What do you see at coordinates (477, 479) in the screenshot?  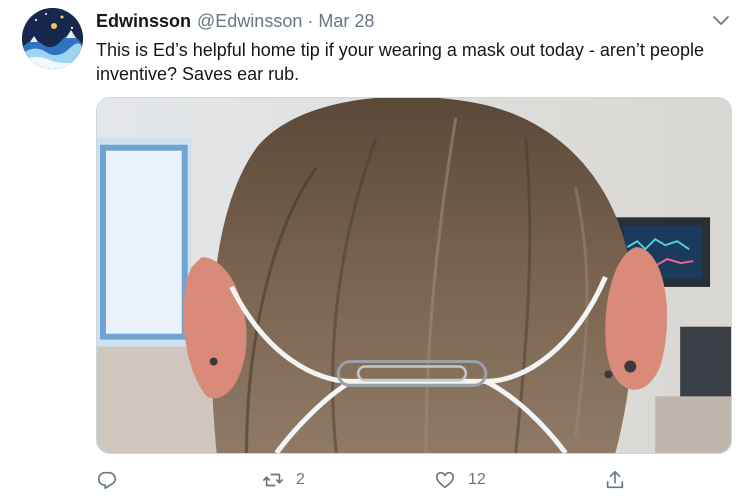 I see `like-count: 12` at bounding box center [477, 479].